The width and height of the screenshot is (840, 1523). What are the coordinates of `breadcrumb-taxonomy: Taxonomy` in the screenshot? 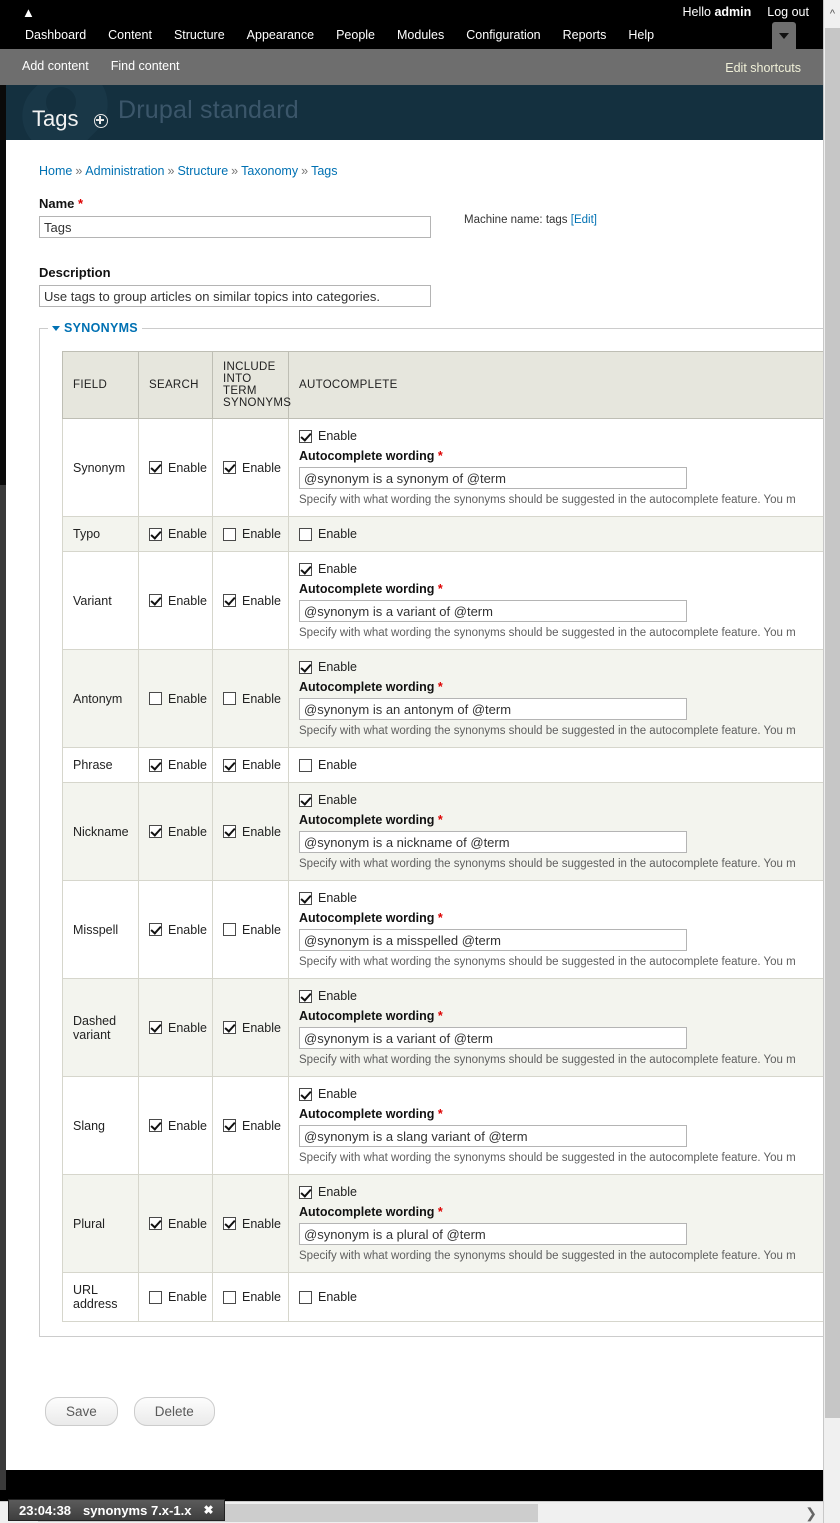 It's located at (269, 171).